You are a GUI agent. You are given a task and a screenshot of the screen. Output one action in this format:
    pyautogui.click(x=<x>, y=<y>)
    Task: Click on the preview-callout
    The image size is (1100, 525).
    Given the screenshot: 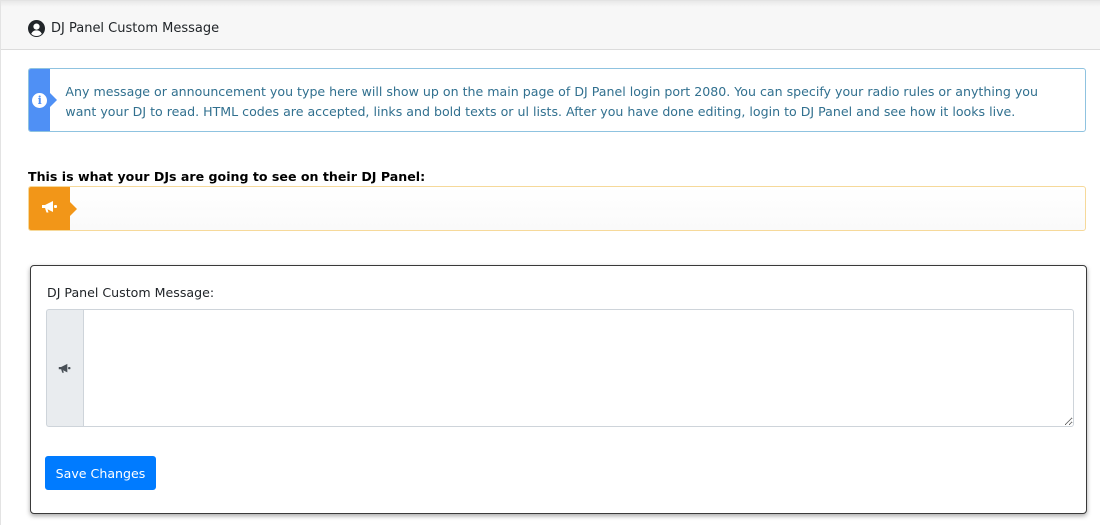 What is the action you would take?
    pyautogui.click(x=557, y=208)
    